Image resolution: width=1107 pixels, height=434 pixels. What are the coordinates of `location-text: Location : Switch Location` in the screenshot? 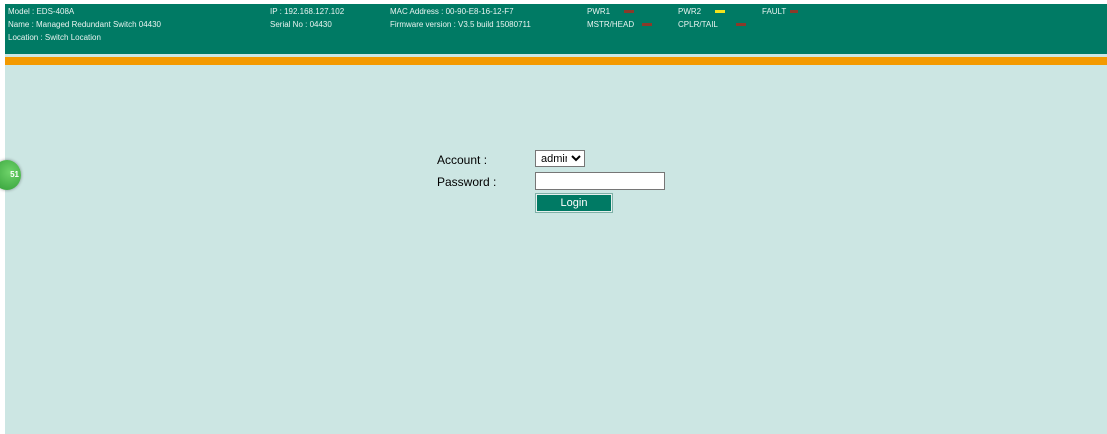 It's located at (54, 37).